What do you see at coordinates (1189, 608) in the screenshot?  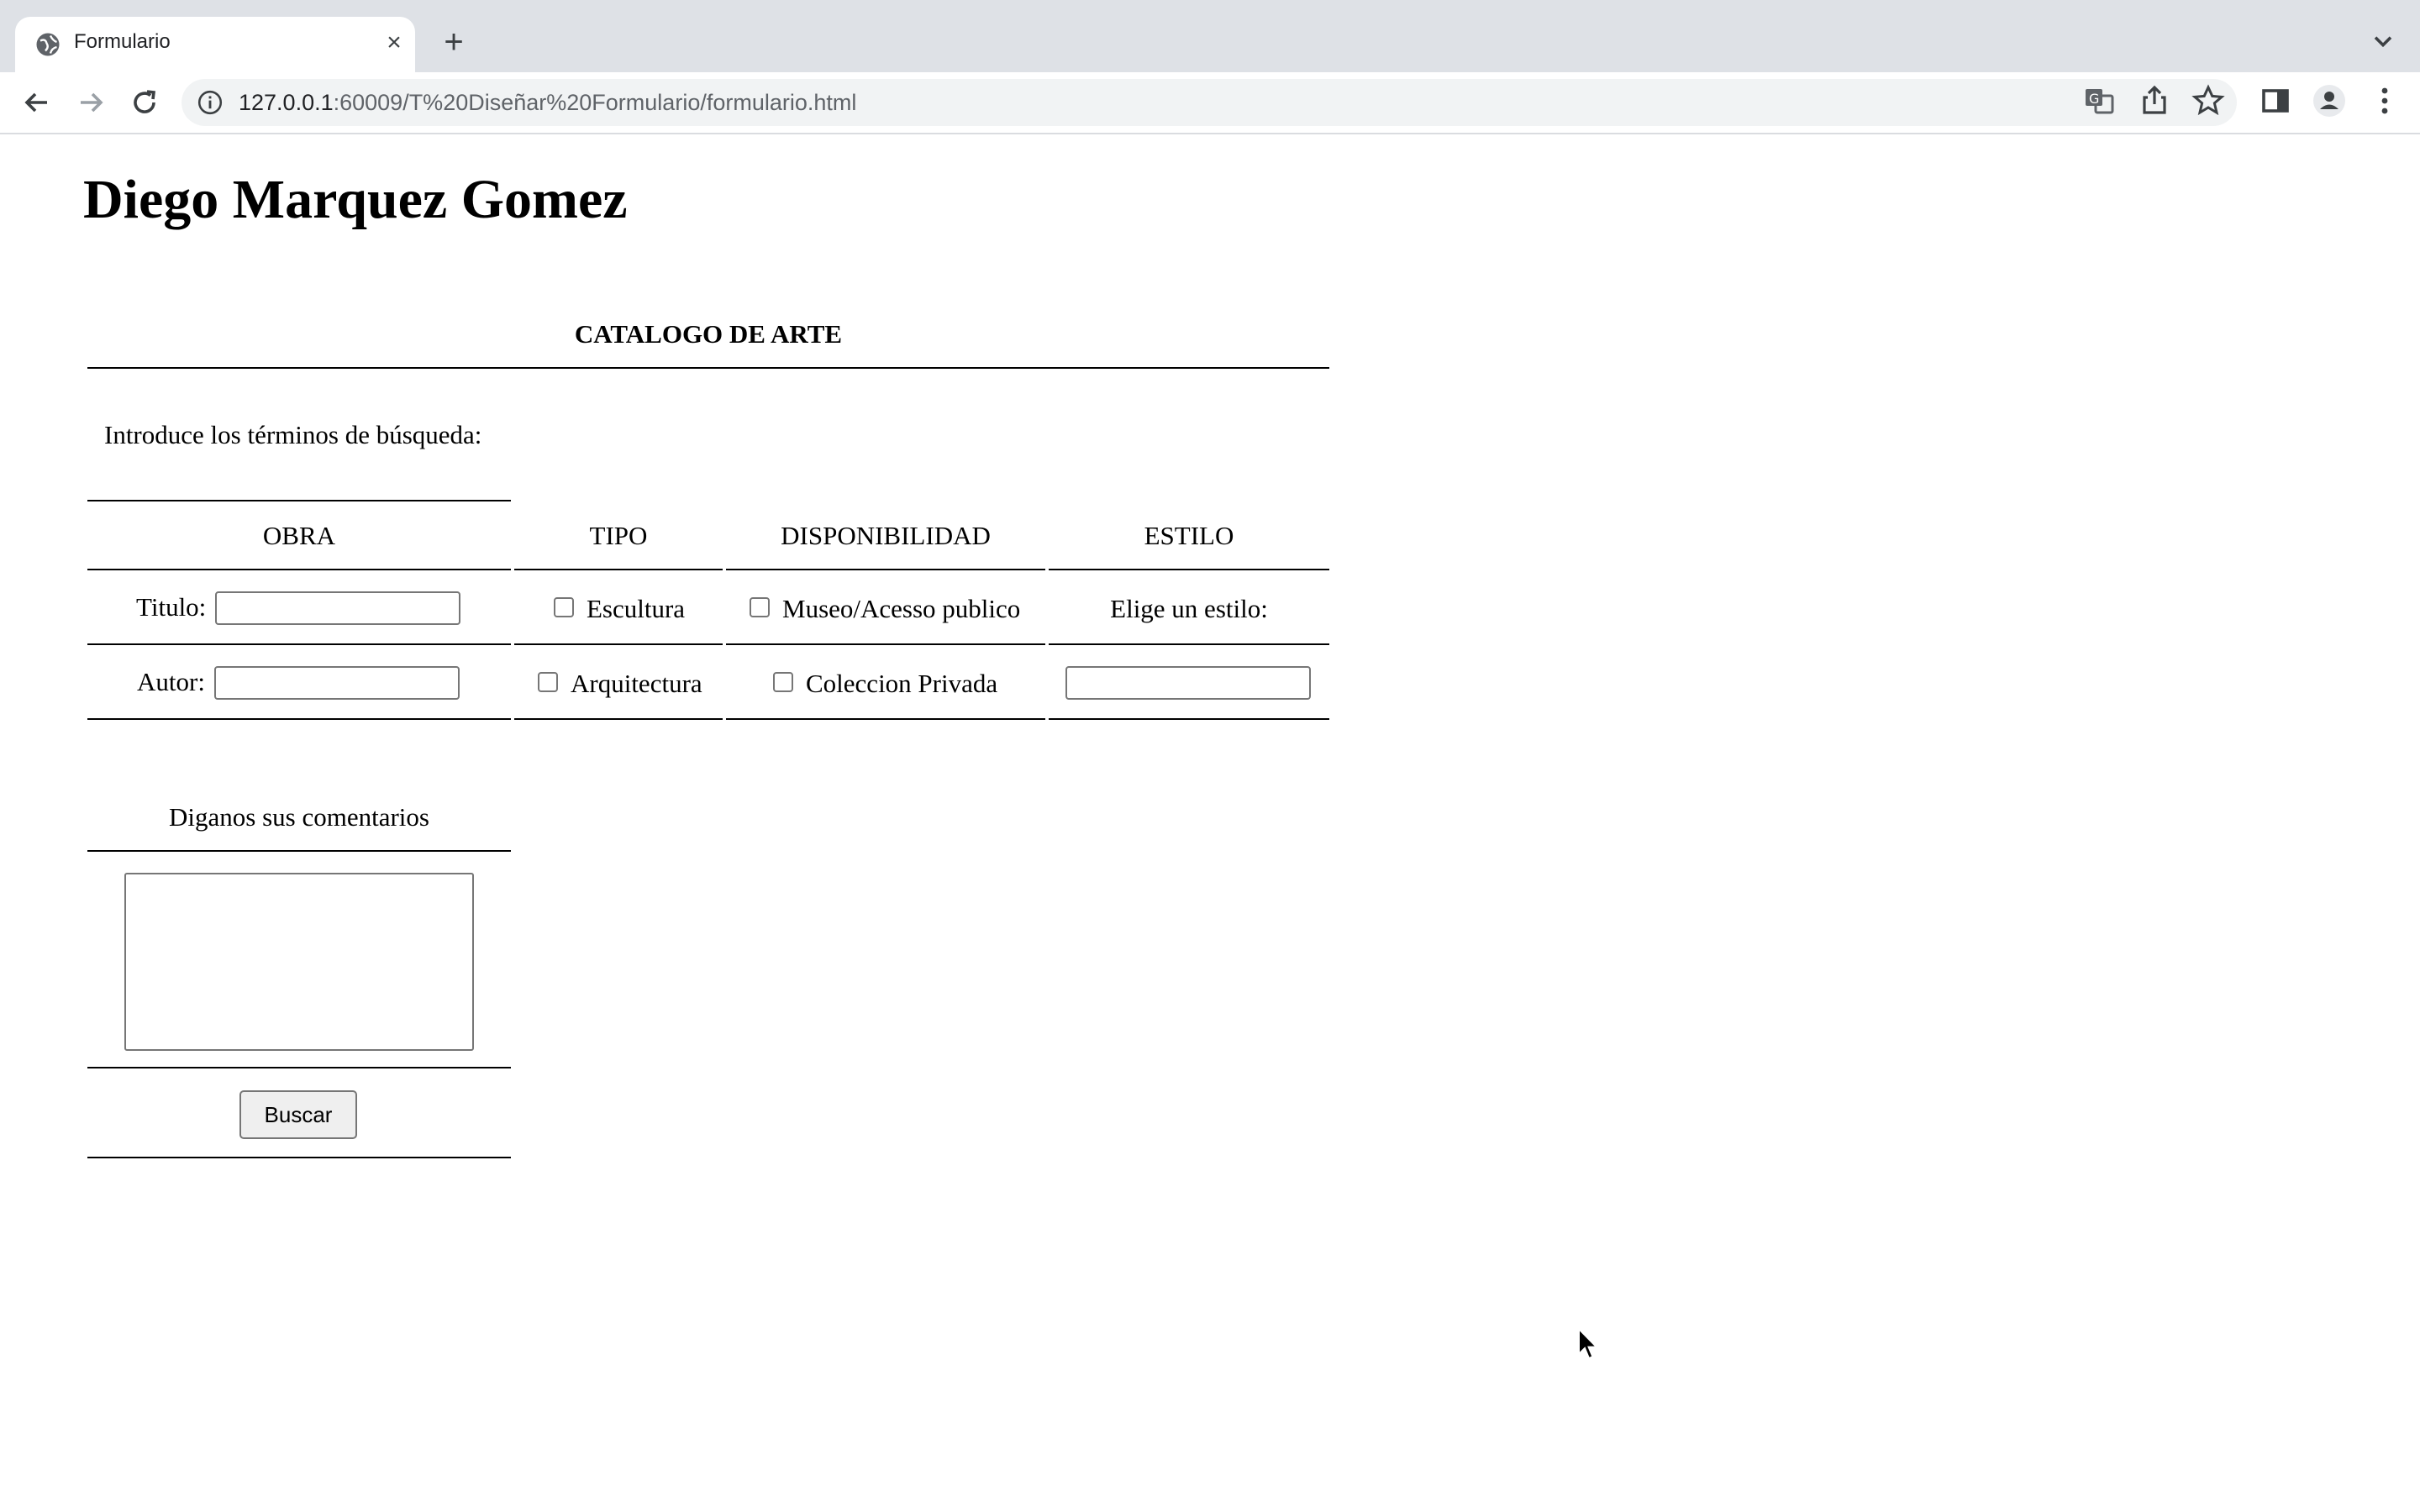 I see `estilo-prompt: Elige un estilo:` at bounding box center [1189, 608].